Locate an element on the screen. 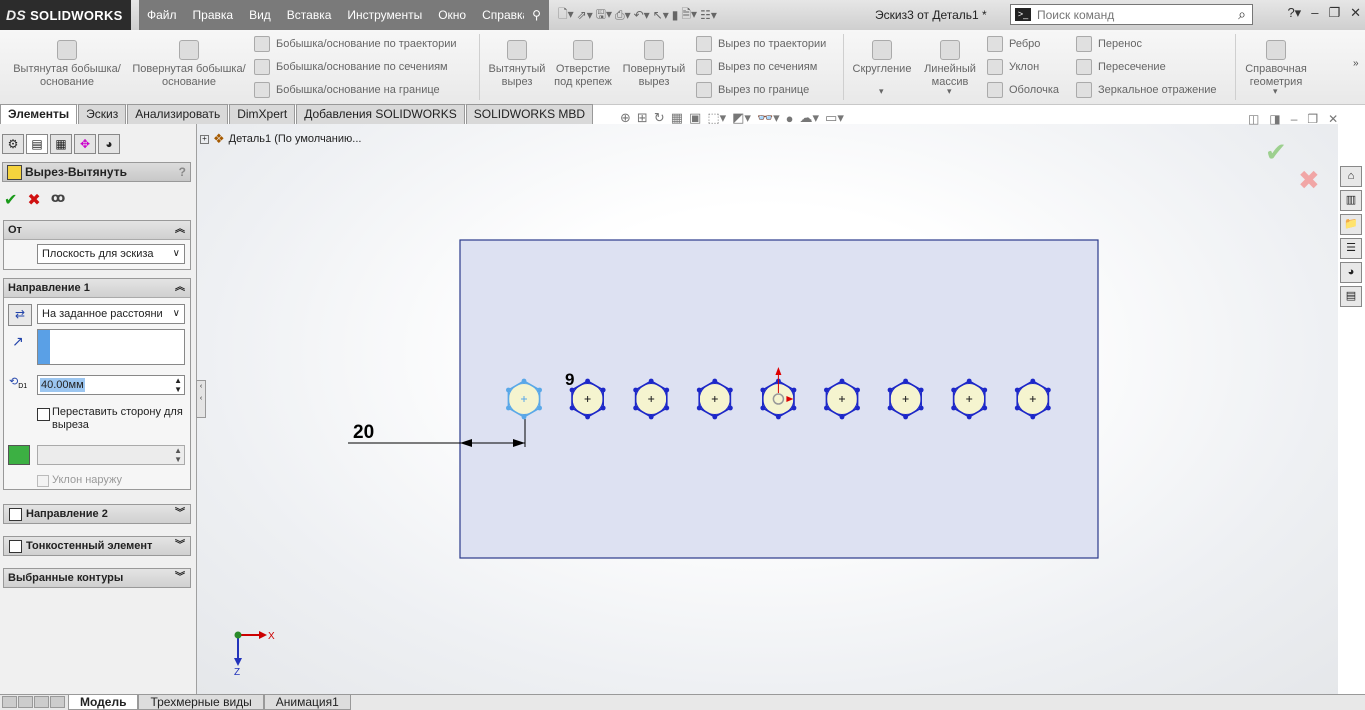 The image size is (1365, 710). help-icon: ?▾ is located at coordinates (1294, 13).